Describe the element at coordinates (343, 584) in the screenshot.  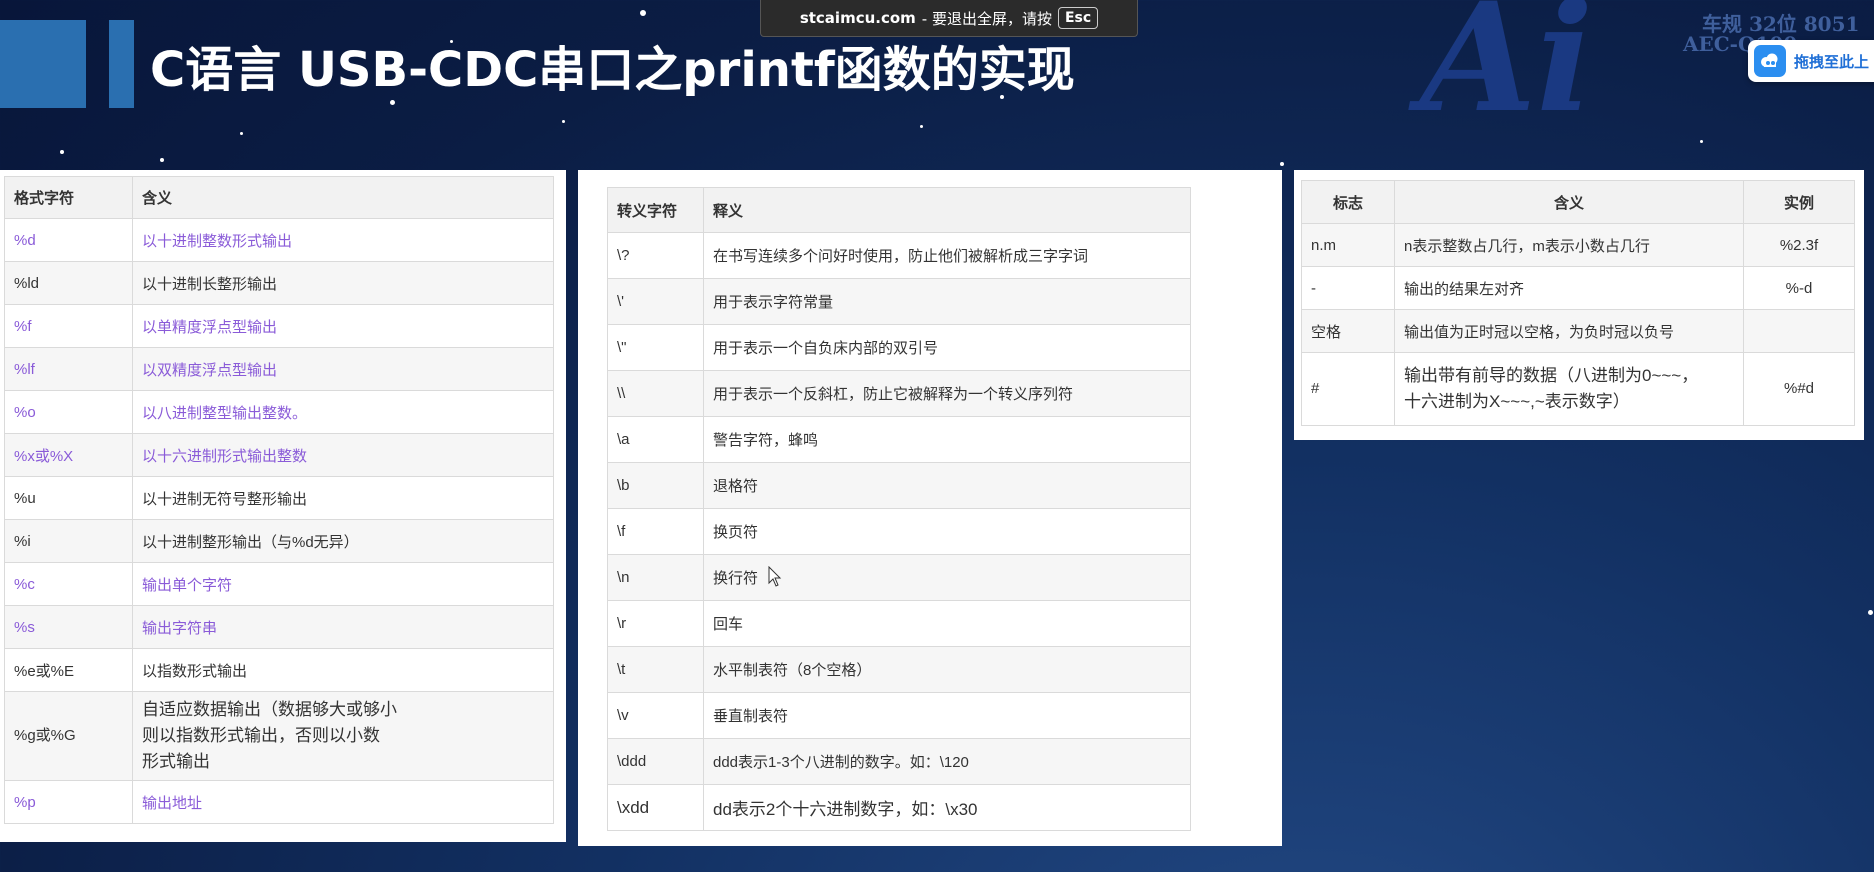
I see `format-meaning: 输出单个字符` at that location.